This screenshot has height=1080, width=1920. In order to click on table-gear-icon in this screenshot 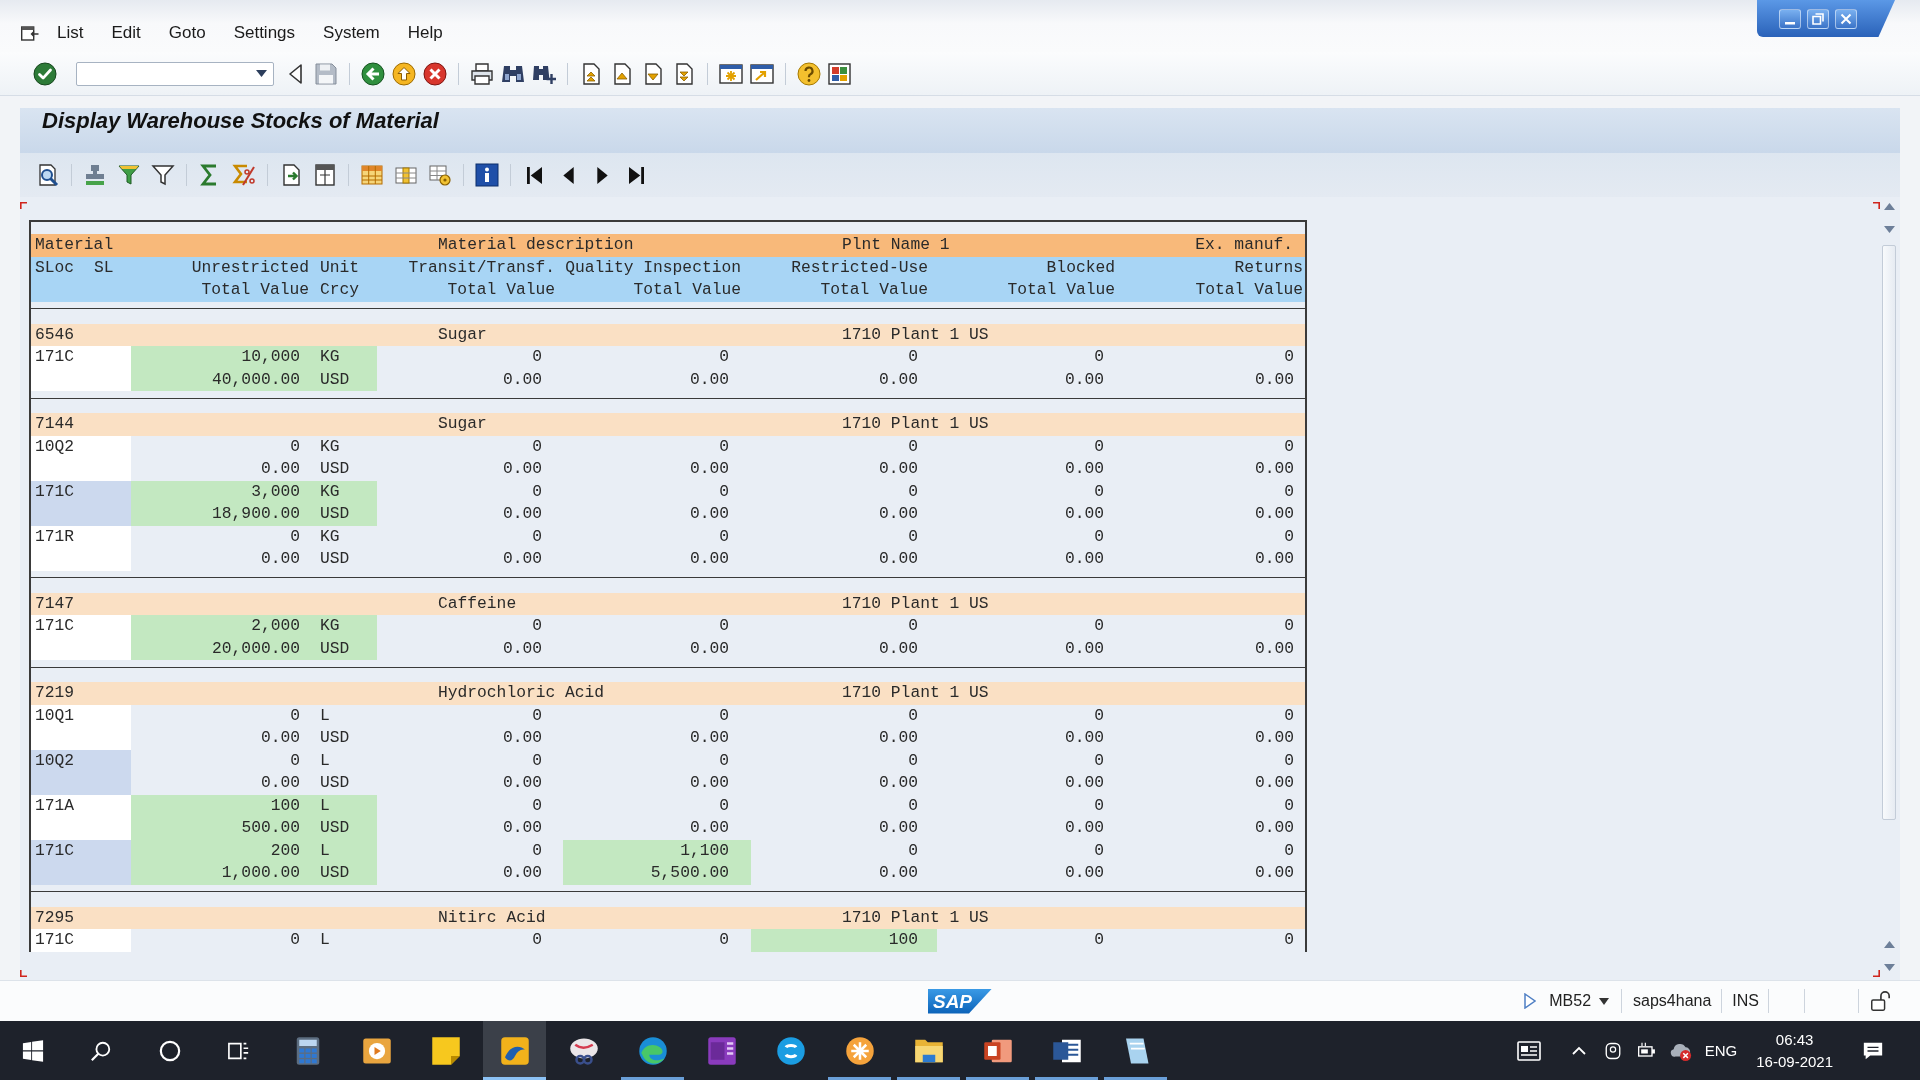, I will do `click(440, 175)`.